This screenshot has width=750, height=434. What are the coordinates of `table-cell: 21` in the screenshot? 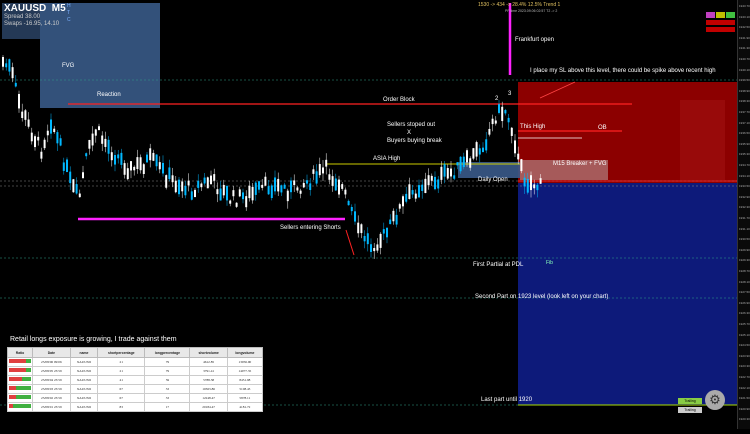 It's located at (121, 371).